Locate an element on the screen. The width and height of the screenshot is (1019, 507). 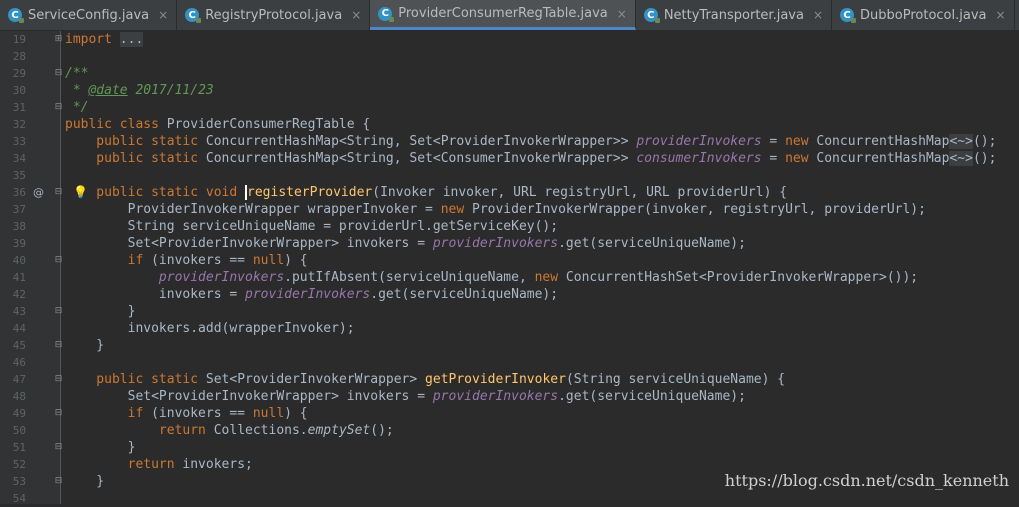
code-text: */ is located at coordinates (77, 107).